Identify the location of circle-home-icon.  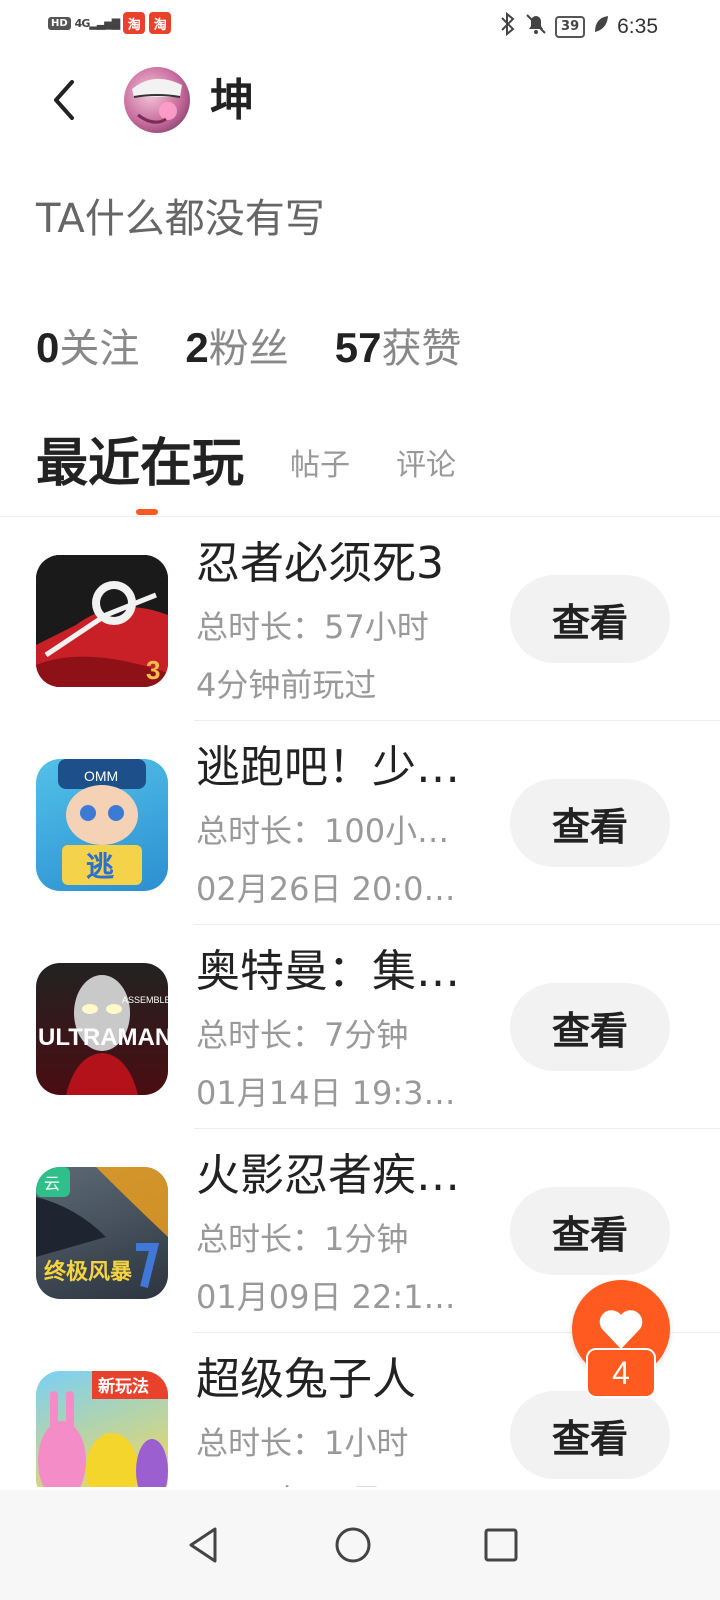
(353, 1545).